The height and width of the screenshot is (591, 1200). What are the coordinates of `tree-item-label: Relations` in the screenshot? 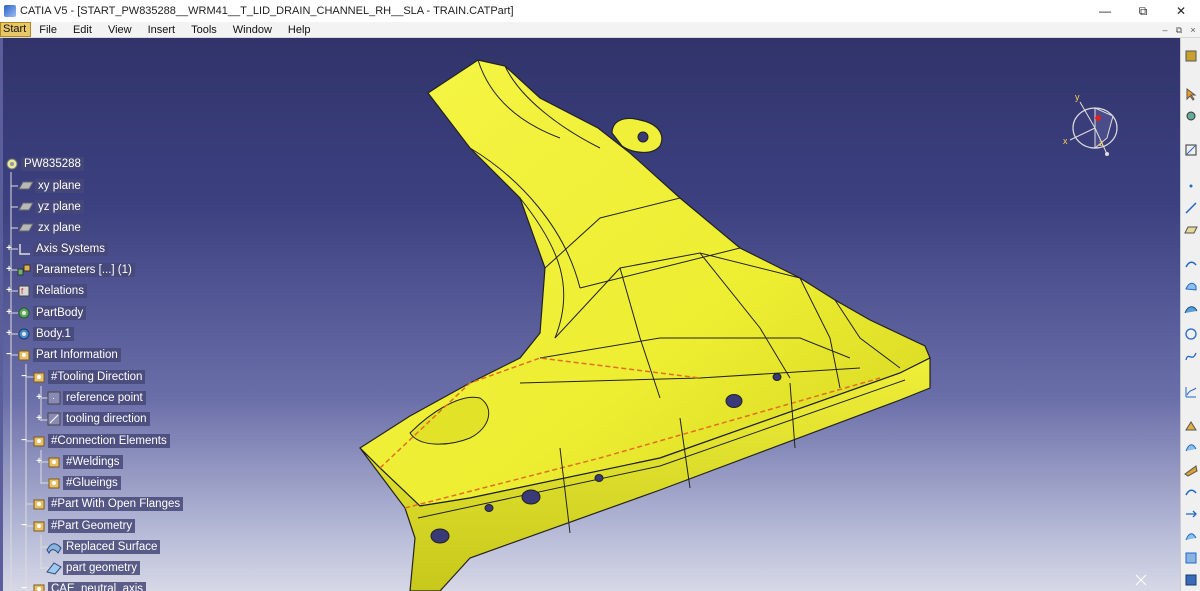 It's located at (60, 291).